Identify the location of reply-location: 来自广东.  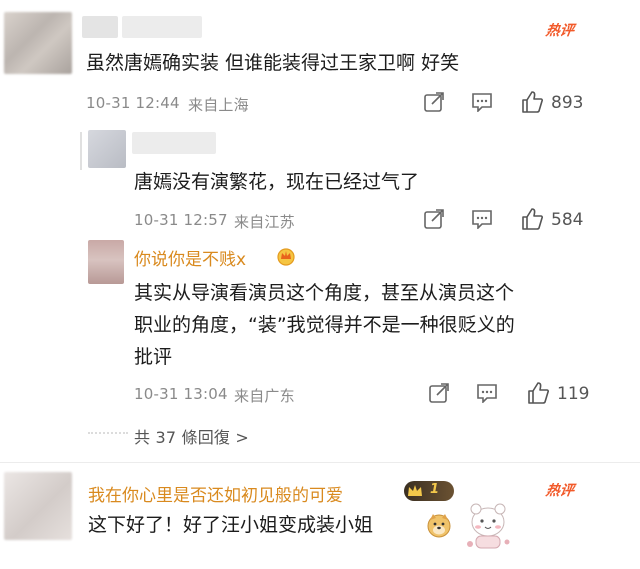
(264, 396).